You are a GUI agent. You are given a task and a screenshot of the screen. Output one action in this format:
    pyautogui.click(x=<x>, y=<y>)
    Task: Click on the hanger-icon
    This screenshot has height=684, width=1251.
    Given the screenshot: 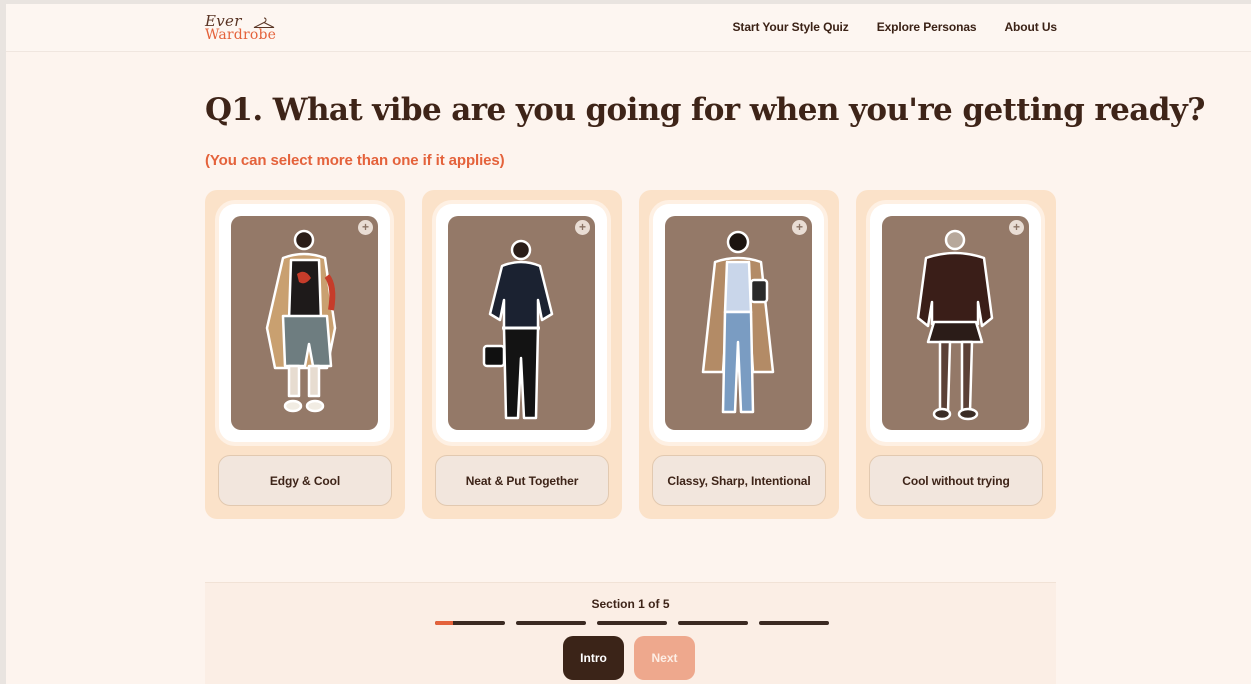 What is the action you would take?
    pyautogui.click(x=264, y=22)
    